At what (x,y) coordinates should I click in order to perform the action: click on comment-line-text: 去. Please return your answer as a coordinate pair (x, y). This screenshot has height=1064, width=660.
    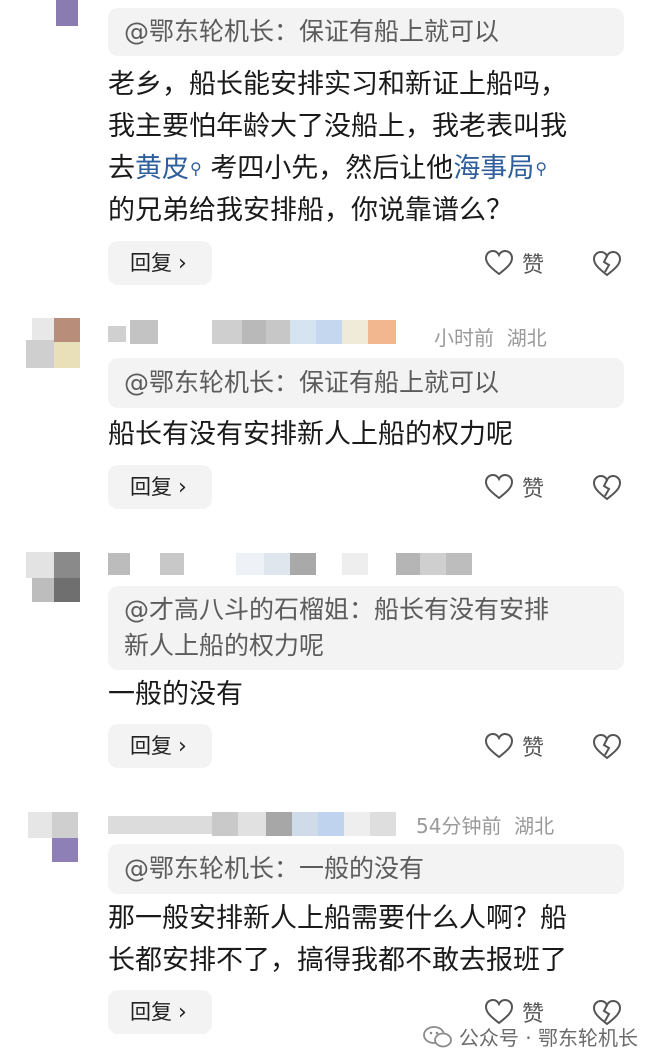
    Looking at the image, I should click on (121, 168).